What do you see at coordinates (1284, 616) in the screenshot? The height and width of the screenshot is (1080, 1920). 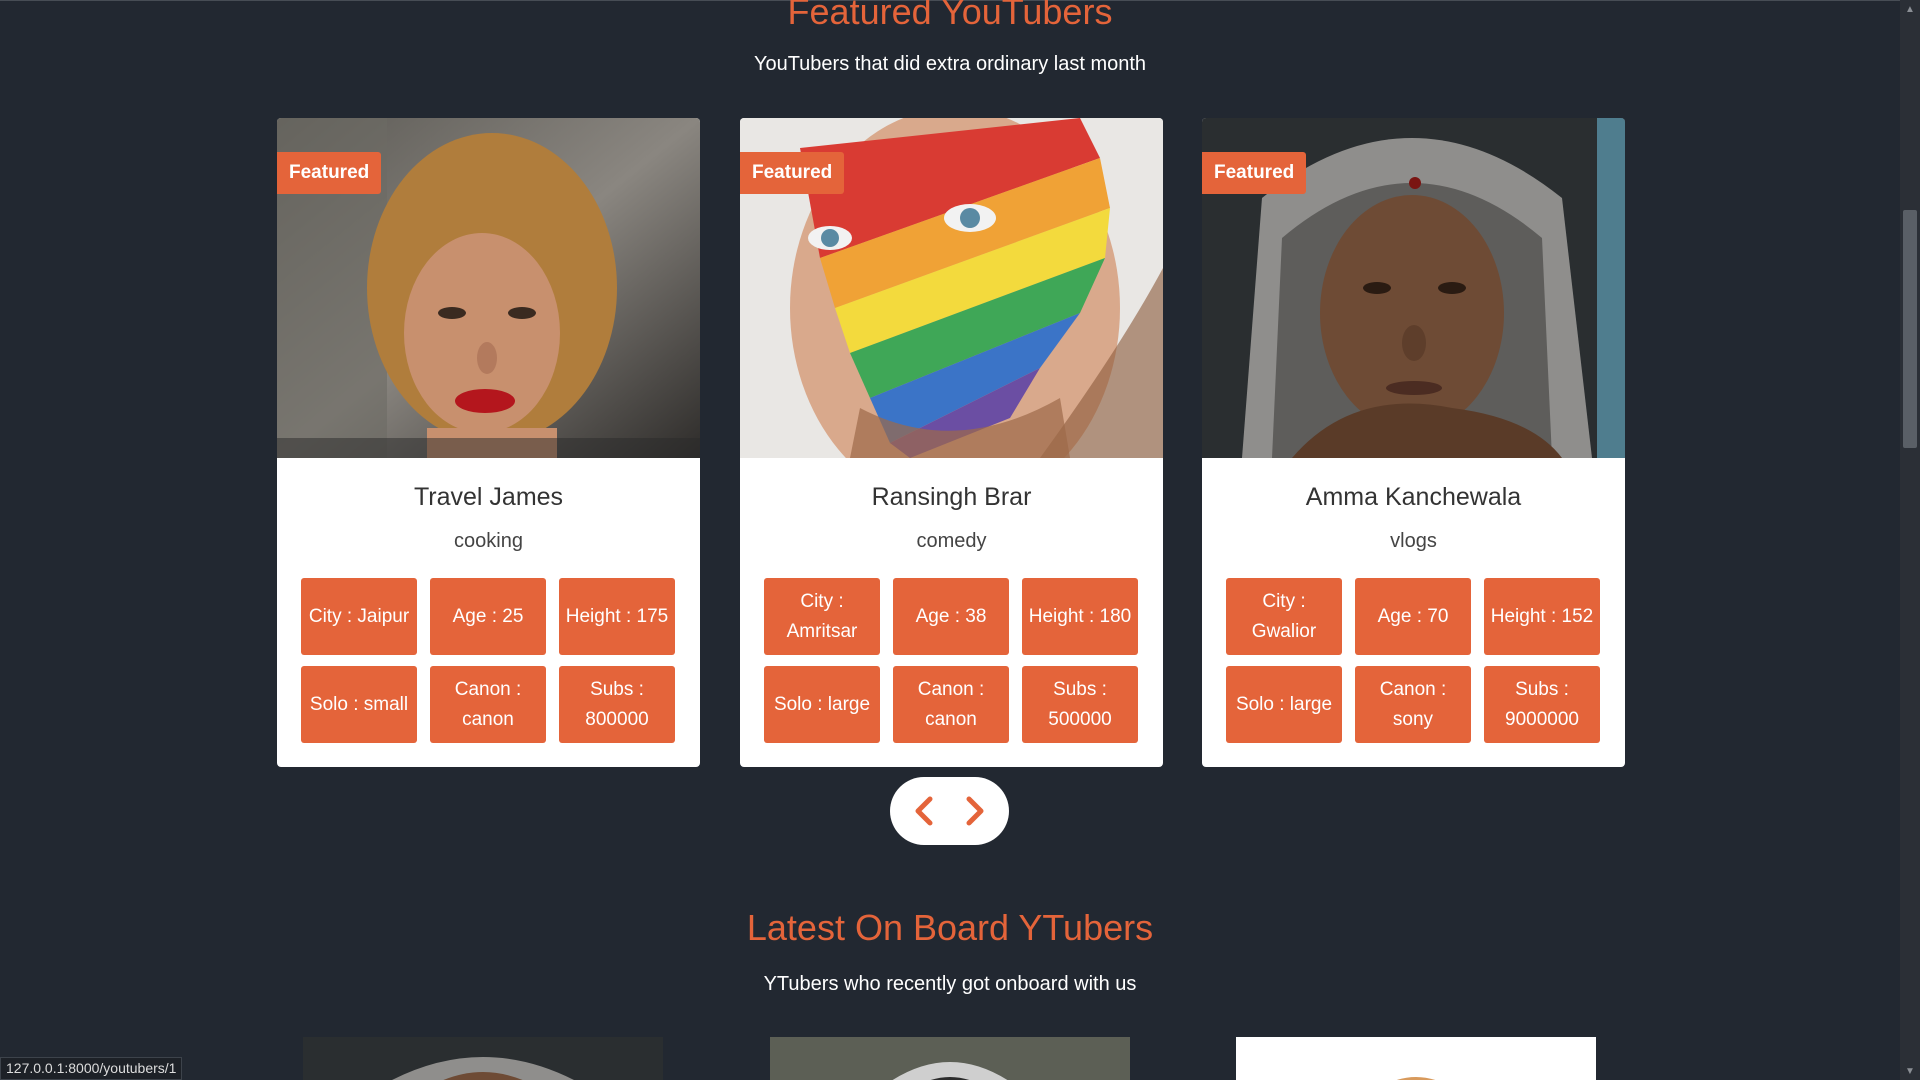 I see `stat-city: City : Gwalior` at bounding box center [1284, 616].